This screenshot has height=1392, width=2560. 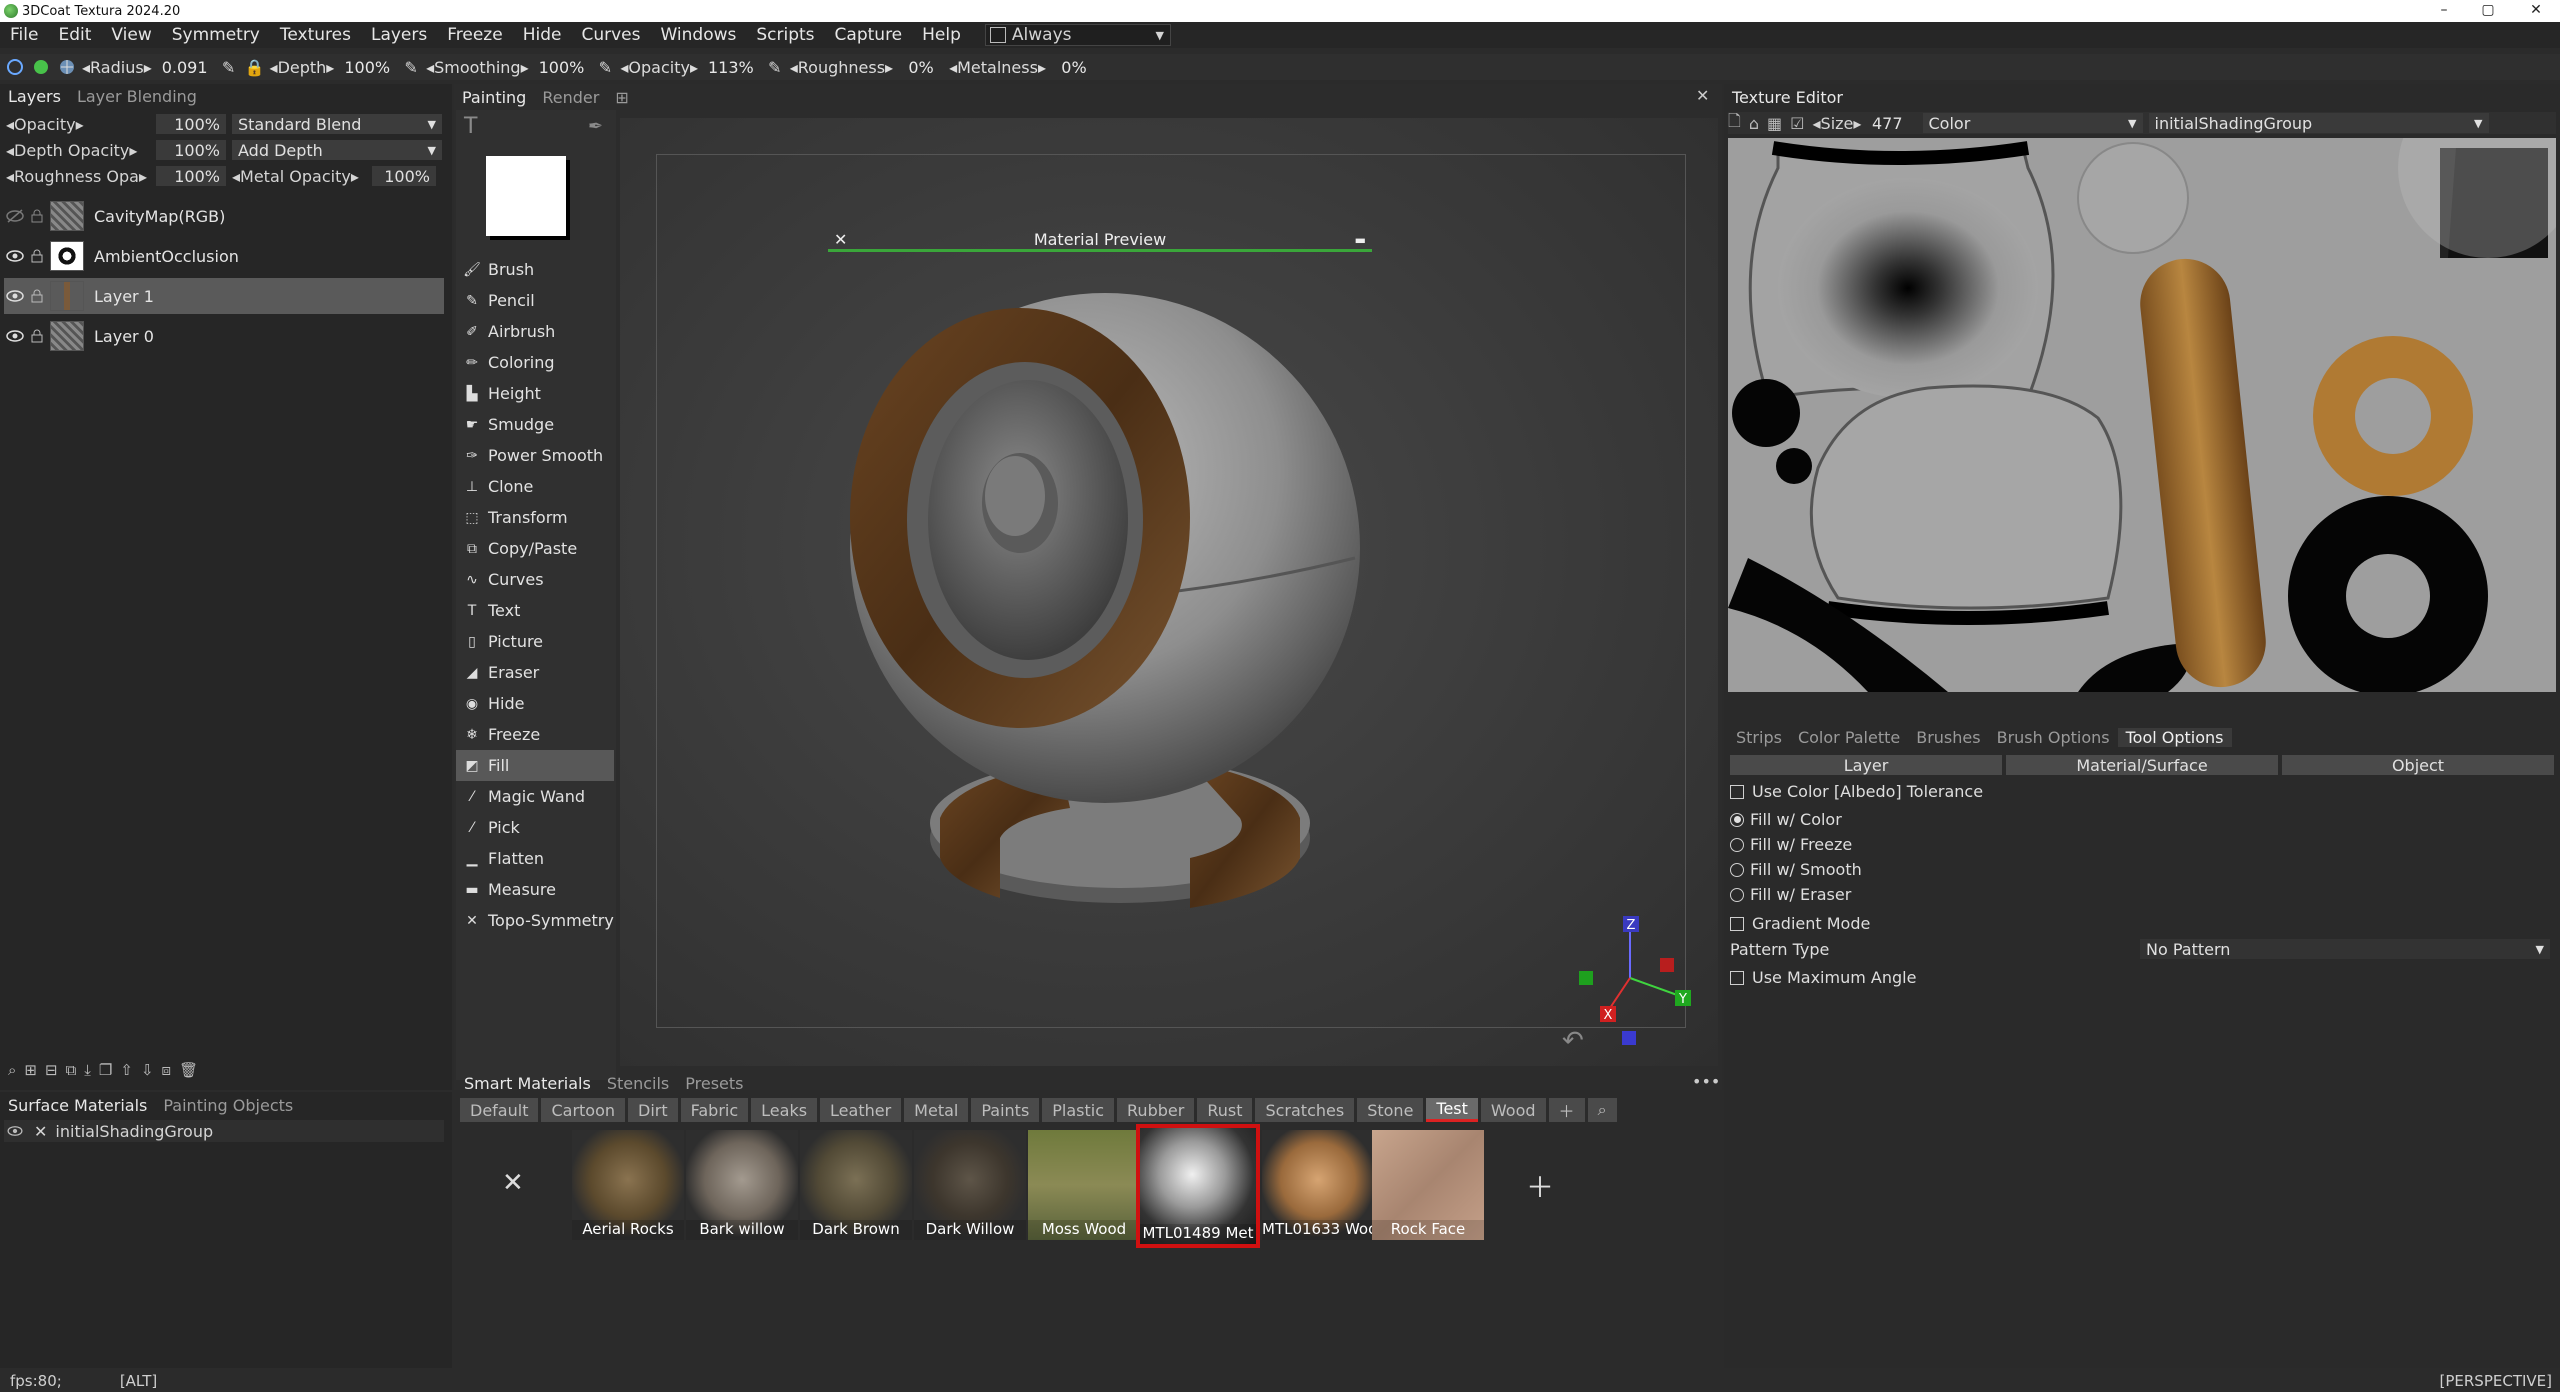 What do you see at coordinates (494, 97) in the screenshot?
I see `tab-painting: Painting` at bounding box center [494, 97].